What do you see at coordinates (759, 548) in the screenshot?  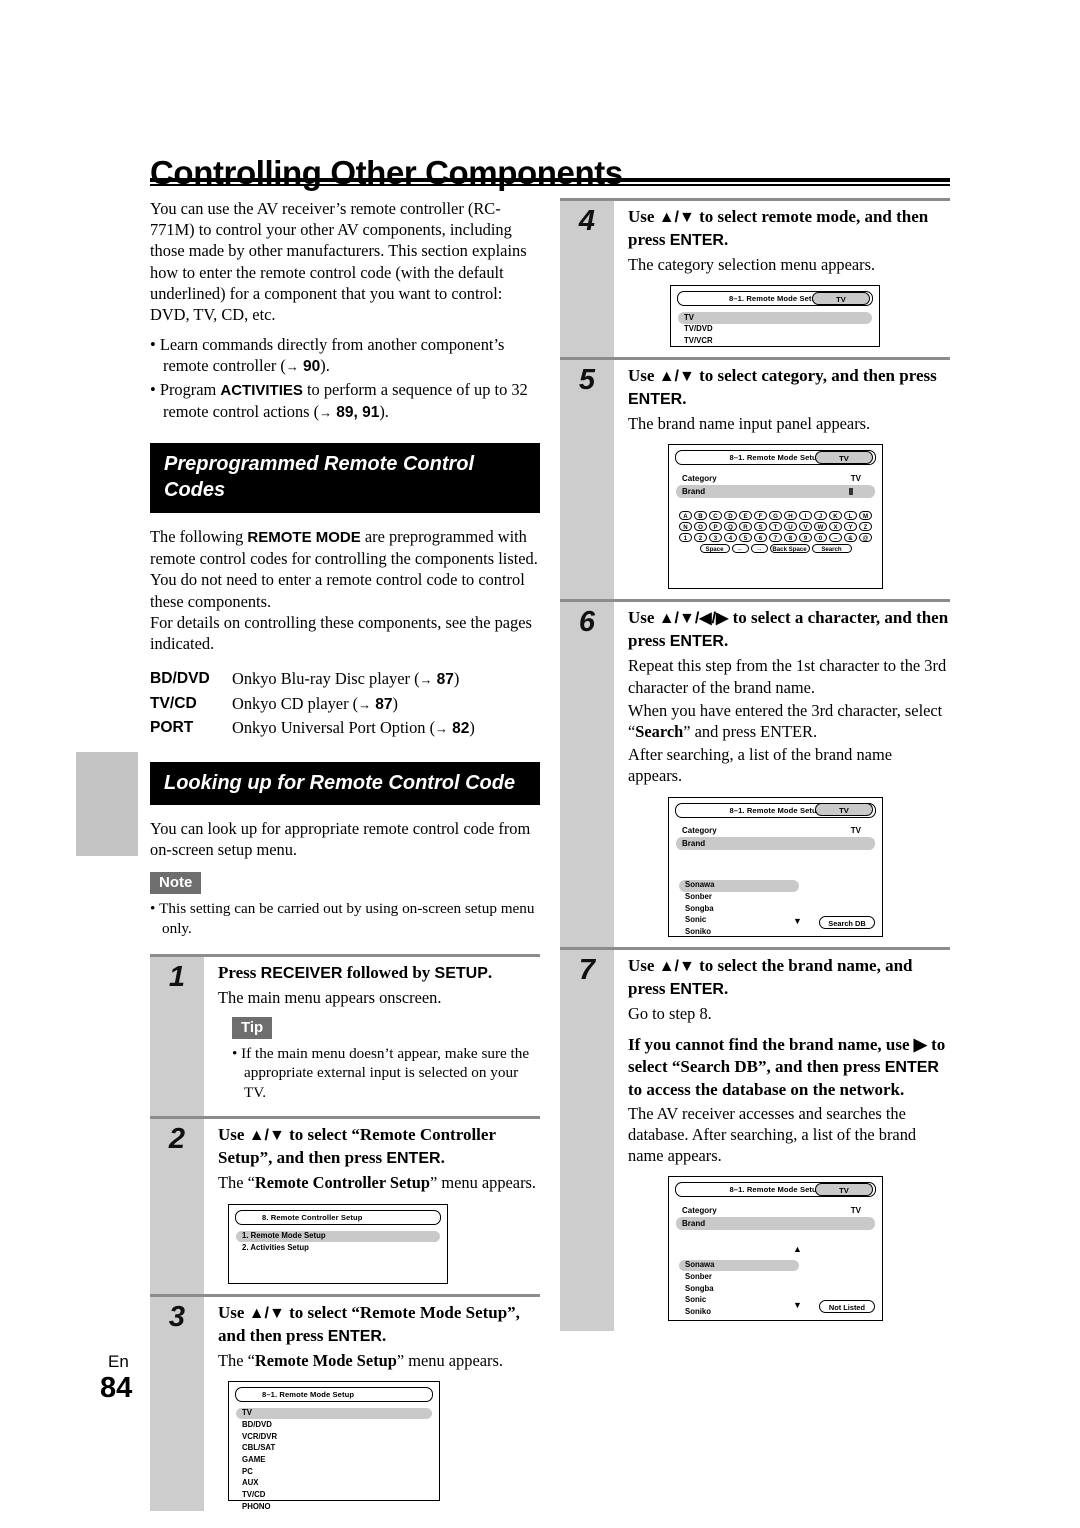 I see `key-right-arrow: →` at bounding box center [759, 548].